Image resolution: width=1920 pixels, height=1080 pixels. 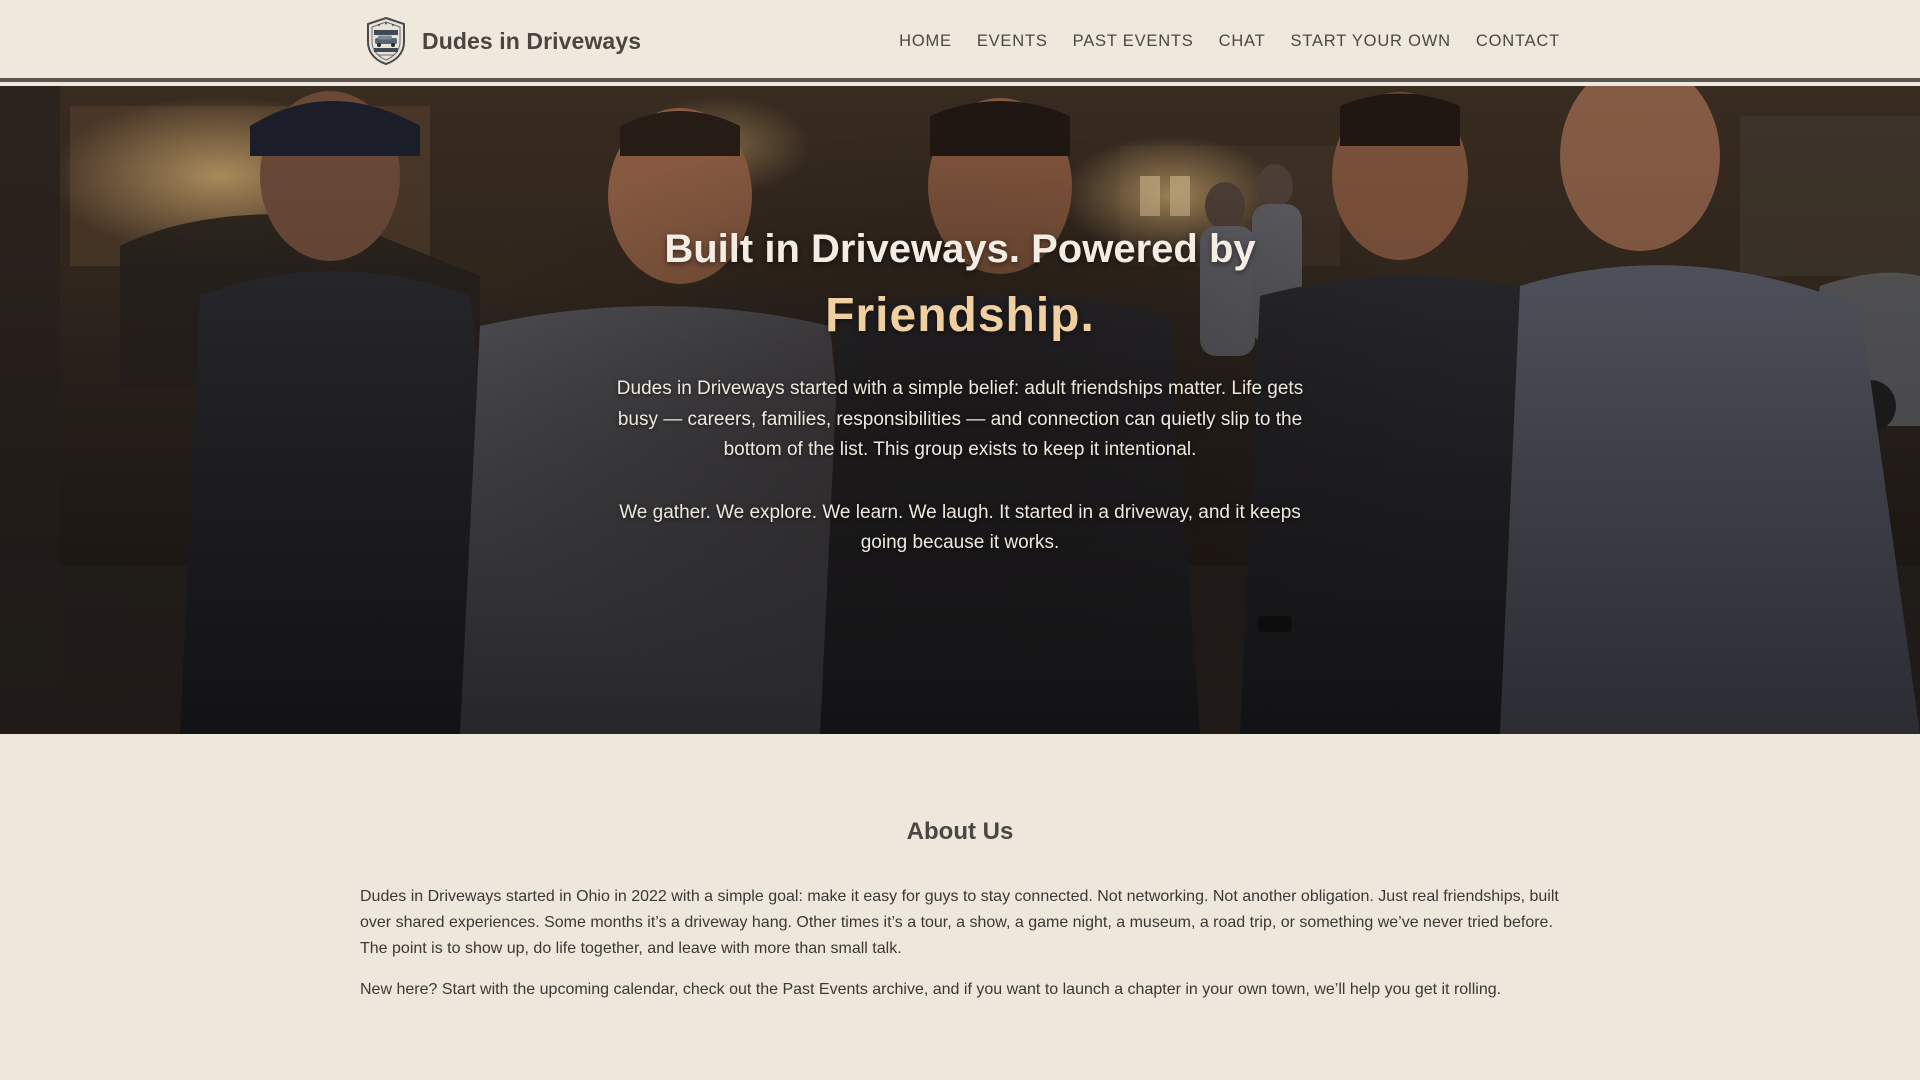 What do you see at coordinates (960, 831) in the screenshot?
I see `about-title: About Us` at bounding box center [960, 831].